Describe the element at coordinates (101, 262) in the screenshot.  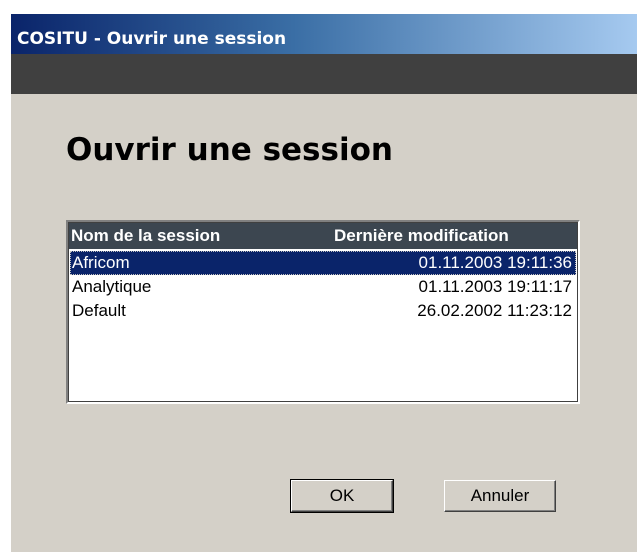
I see `session-name: Africom` at that location.